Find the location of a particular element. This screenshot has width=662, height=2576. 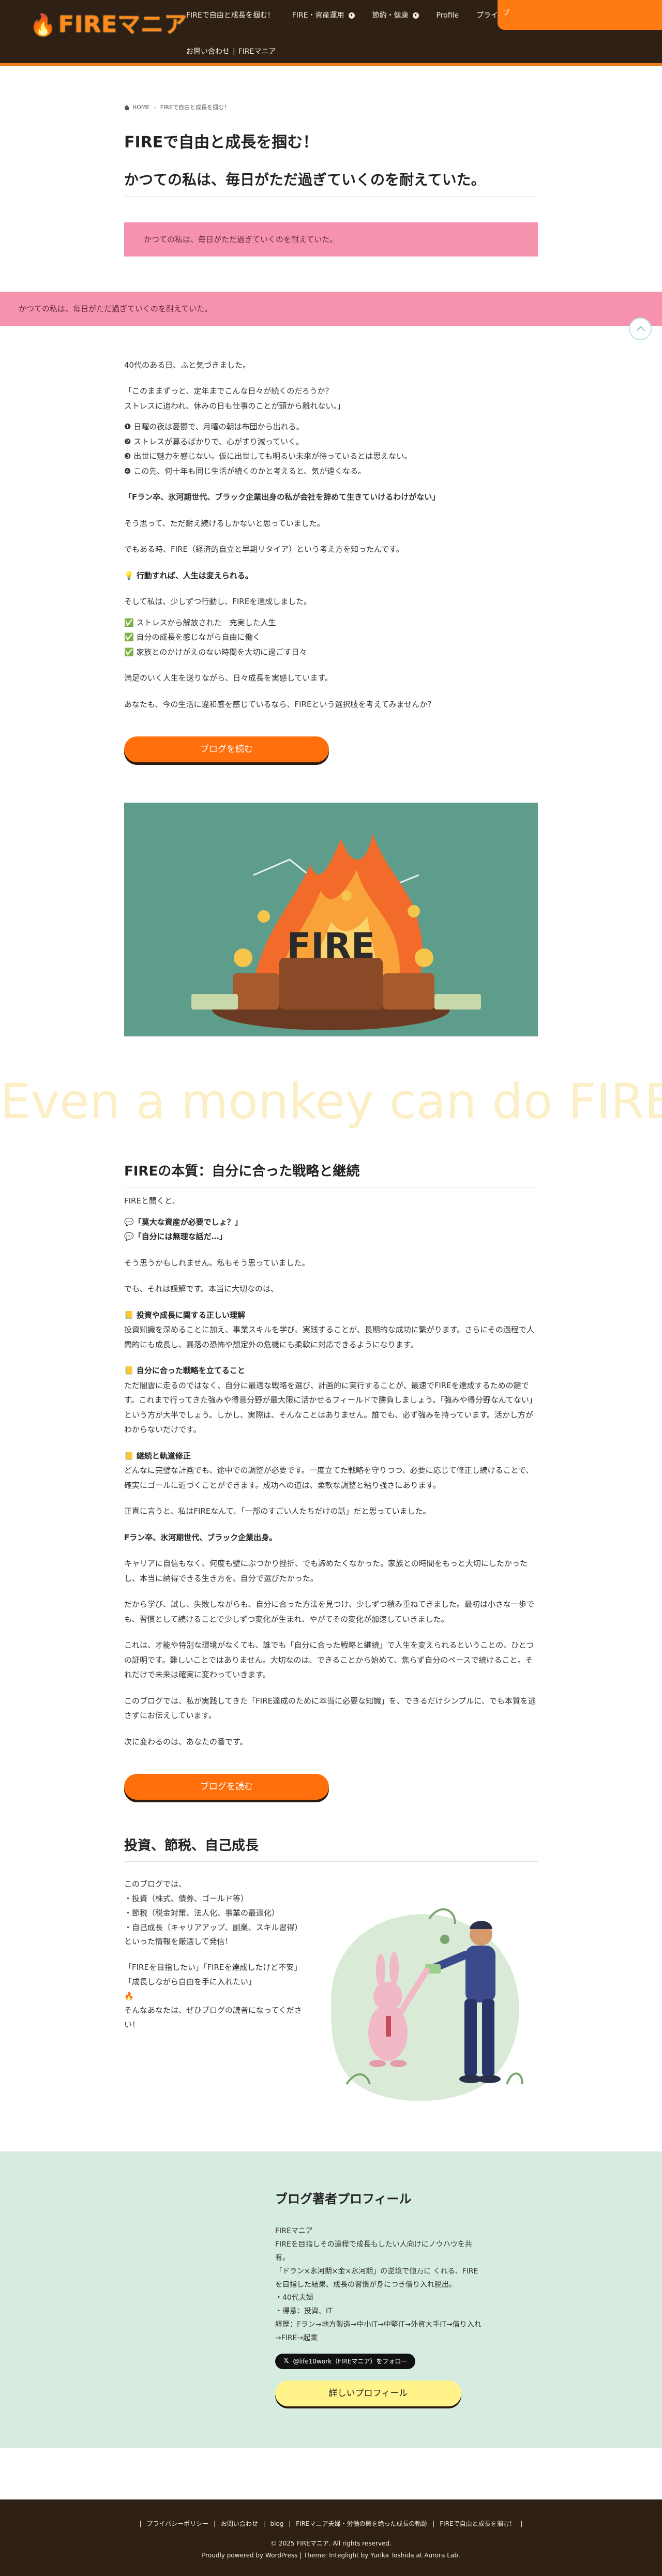

fire-emoji-icon: 🔥 is located at coordinates (129, 1996).